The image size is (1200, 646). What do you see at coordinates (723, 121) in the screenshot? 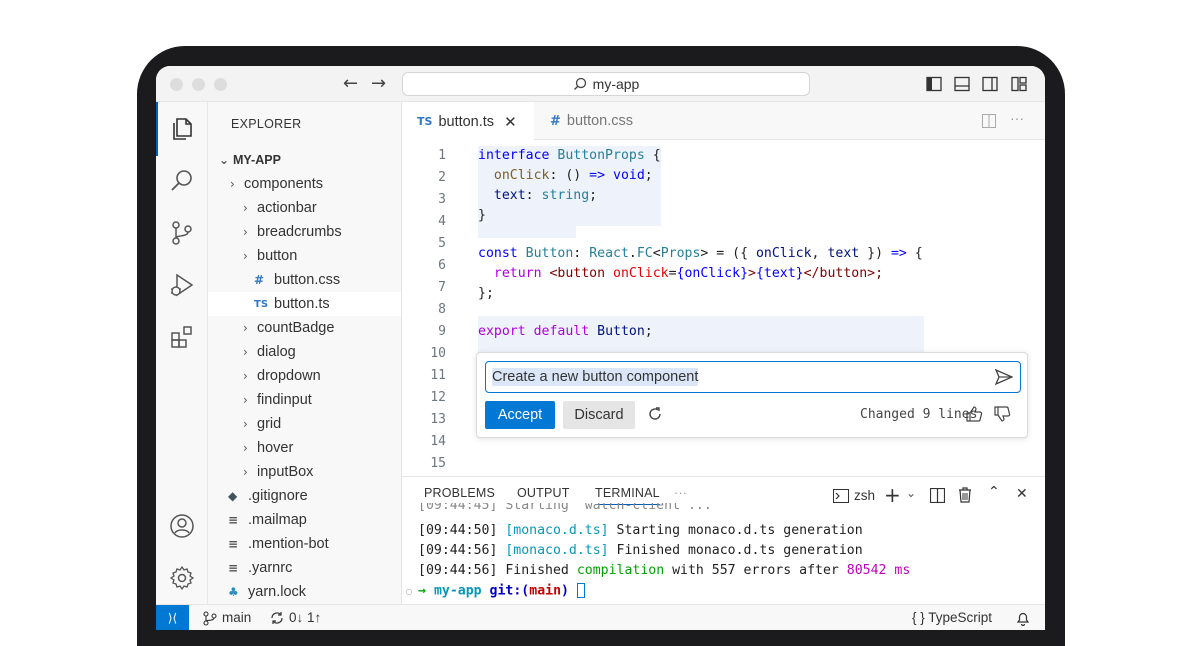
I see `editor-tabs: TS button.ts ✕ # button.css ···` at bounding box center [723, 121].